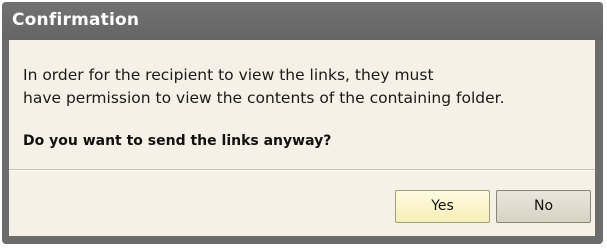  Describe the element at coordinates (543, 206) in the screenshot. I see `no-button: No` at that location.